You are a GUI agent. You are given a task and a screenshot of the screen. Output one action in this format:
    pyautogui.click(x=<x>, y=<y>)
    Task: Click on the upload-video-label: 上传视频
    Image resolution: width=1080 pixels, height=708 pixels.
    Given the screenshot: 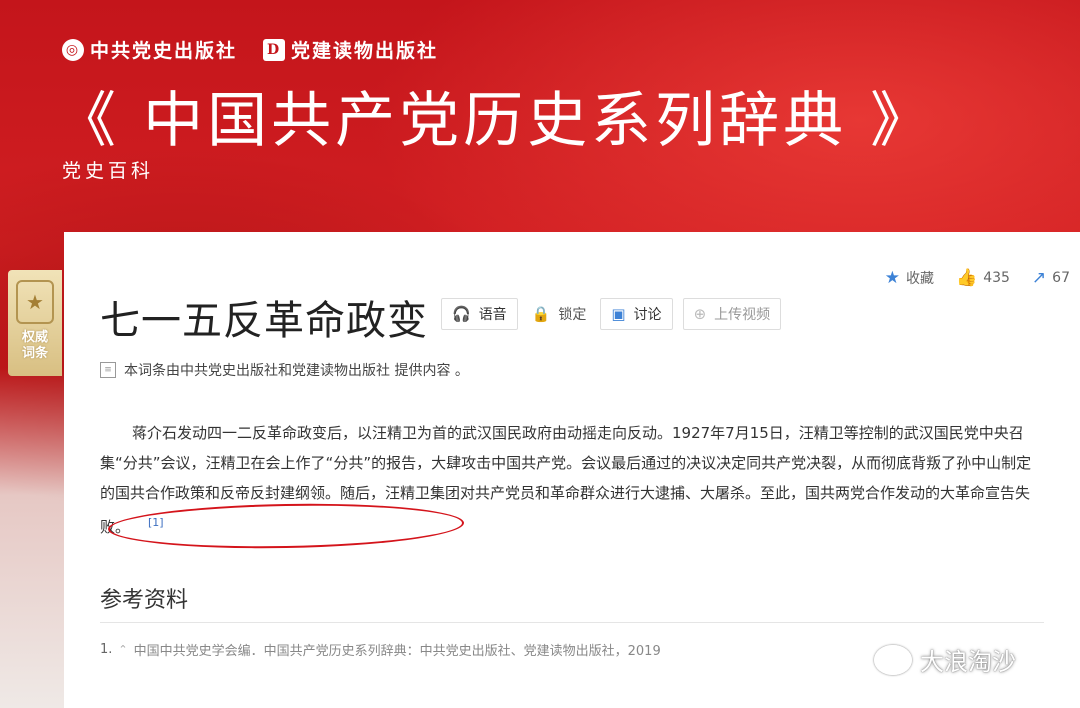 What is the action you would take?
    pyautogui.click(x=742, y=315)
    